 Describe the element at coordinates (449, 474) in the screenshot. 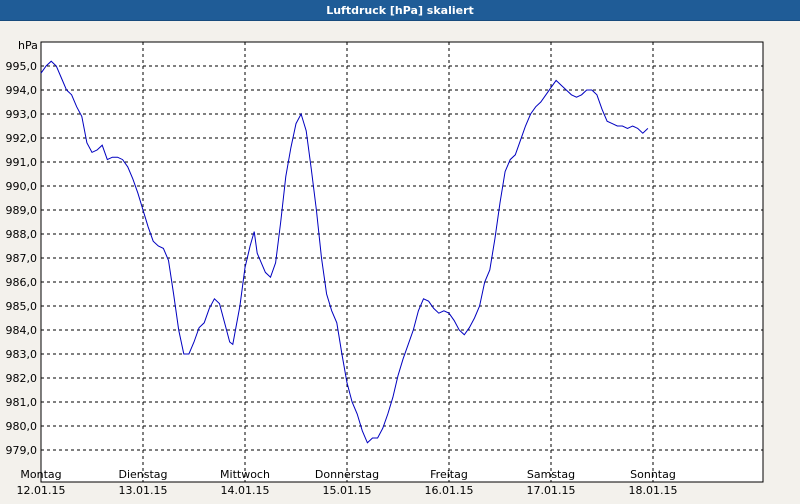

I see `x-tick-day-label: Freitag` at that location.